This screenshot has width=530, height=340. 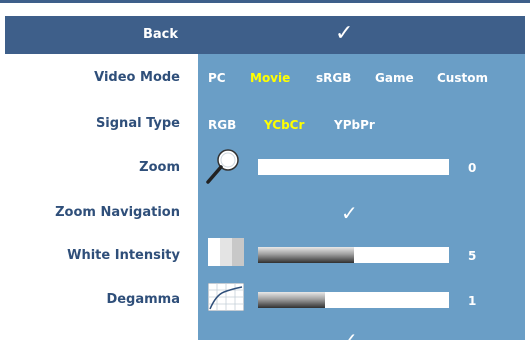 What do you see at coordinates (354, 125) in the screenshot?
I see `signal-type-option-ypbpr: YPbPr` at bounding box center [354, 125].